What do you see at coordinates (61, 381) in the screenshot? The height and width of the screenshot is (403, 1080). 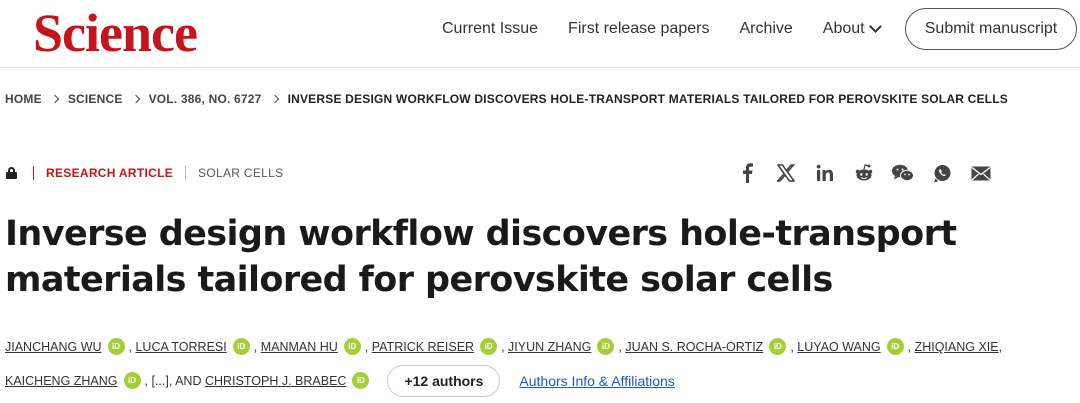 I see `author-name: KAICHENG ZHANG` at bounding box center [61, 381].